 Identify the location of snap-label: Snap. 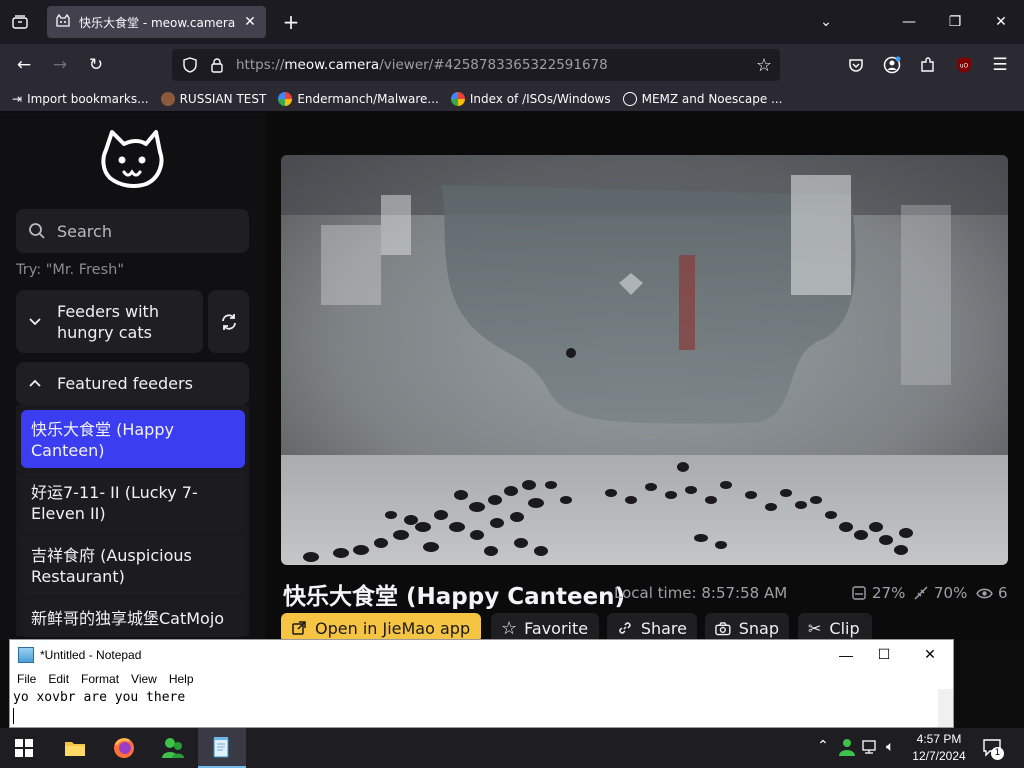
(758, 628).